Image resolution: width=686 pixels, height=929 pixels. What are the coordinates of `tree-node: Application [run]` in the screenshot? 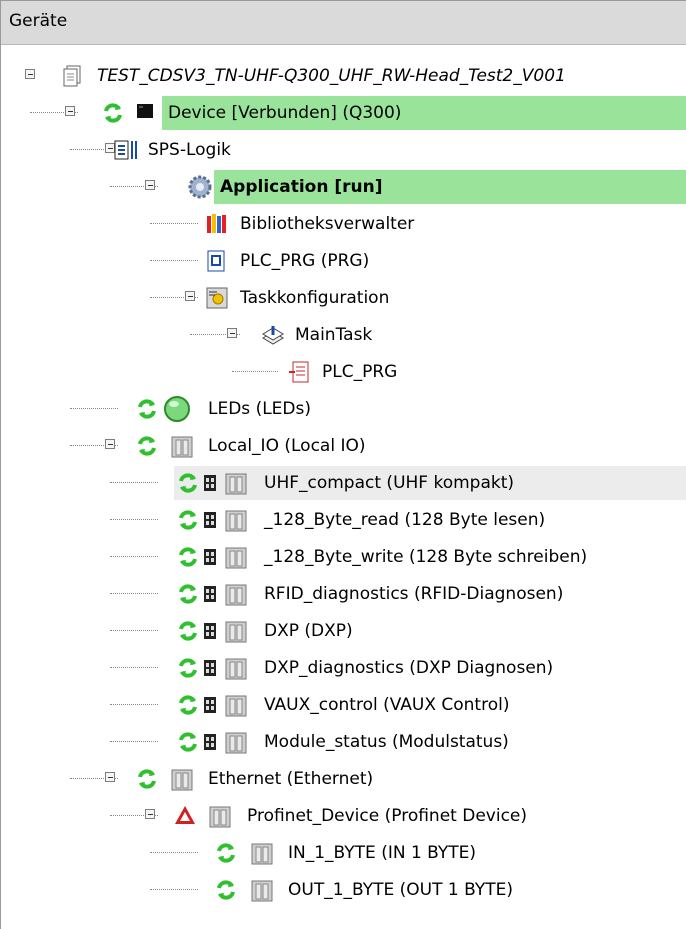 It's located at (343, 187).